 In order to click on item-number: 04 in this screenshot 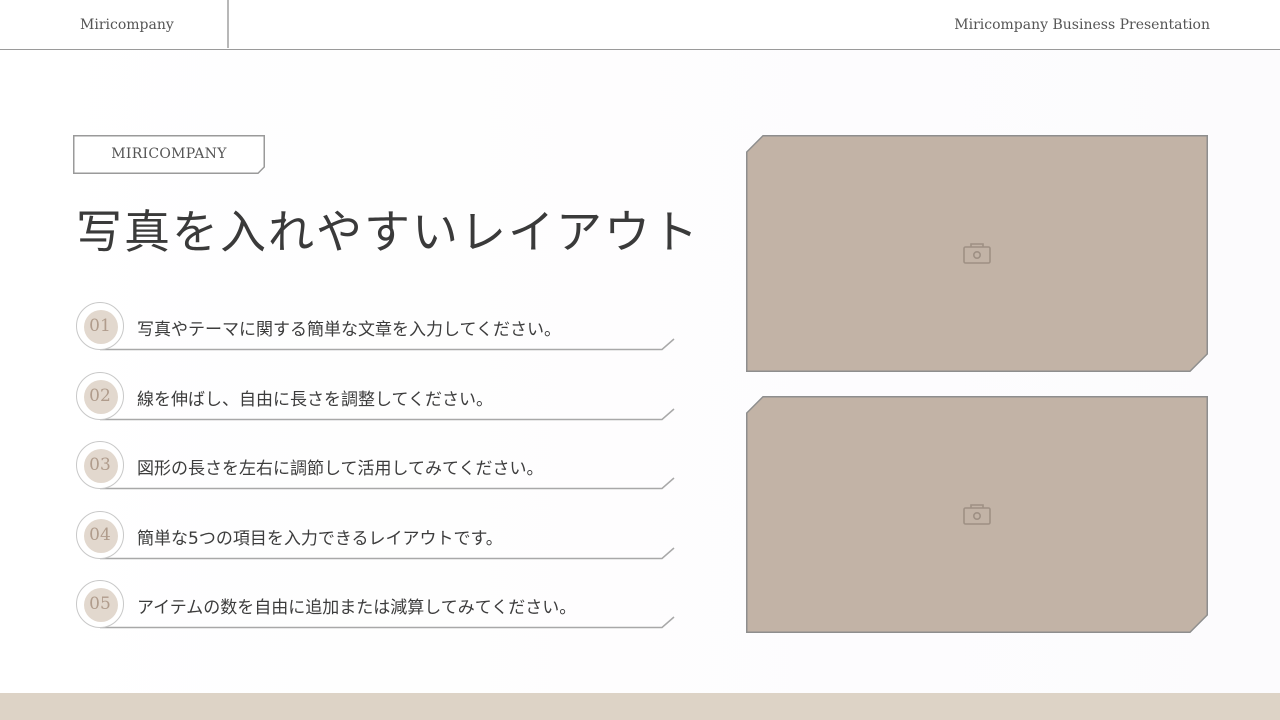, I will do `click(100, 535)`.